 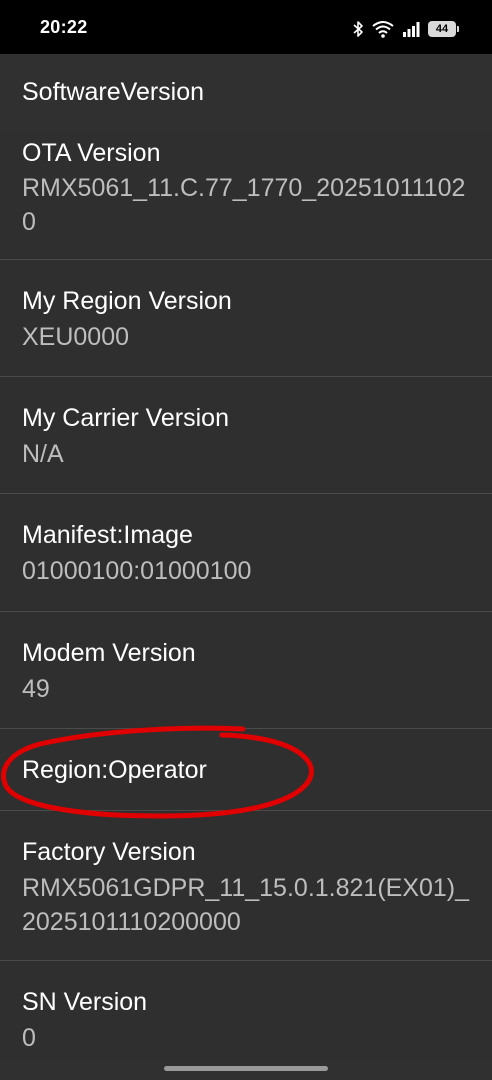 What do you see at coordinates (458, 29) in the screenshot?
I see `battery-nub` at bounding box center [458, 29].